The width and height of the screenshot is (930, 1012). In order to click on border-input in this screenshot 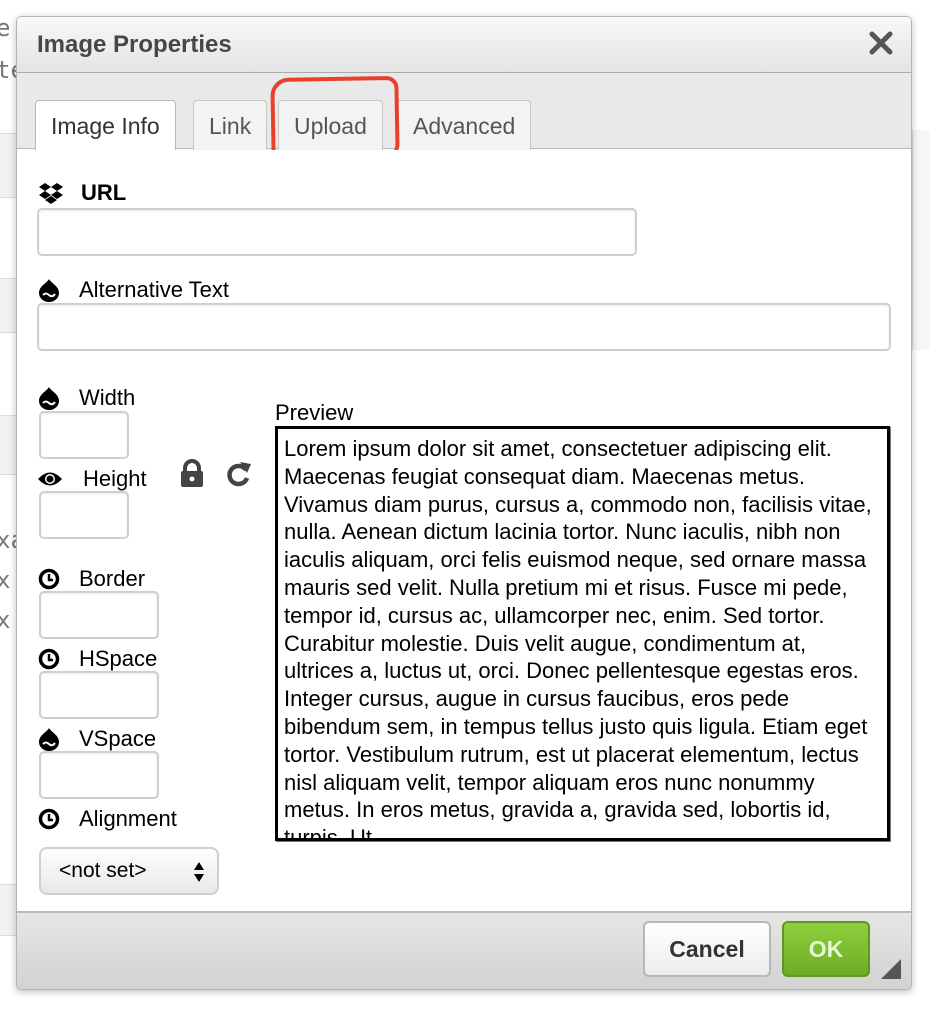, I will do `click(99, 615)`.